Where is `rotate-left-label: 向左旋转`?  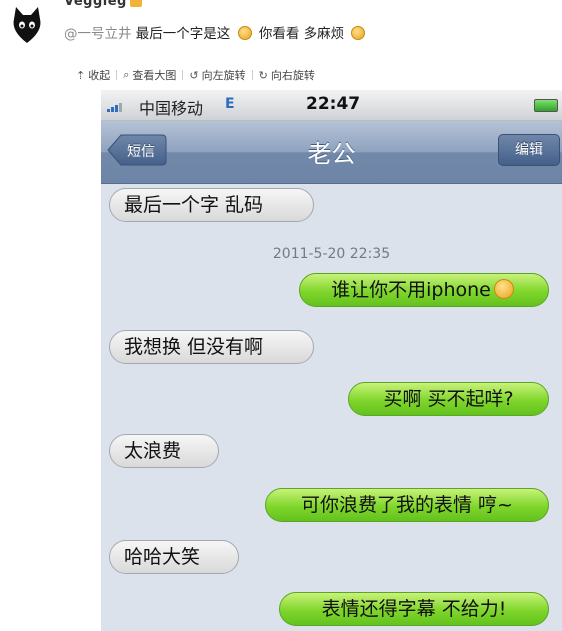 rotate-left-label: 向左旋转 is located at coordinates (223, 75).